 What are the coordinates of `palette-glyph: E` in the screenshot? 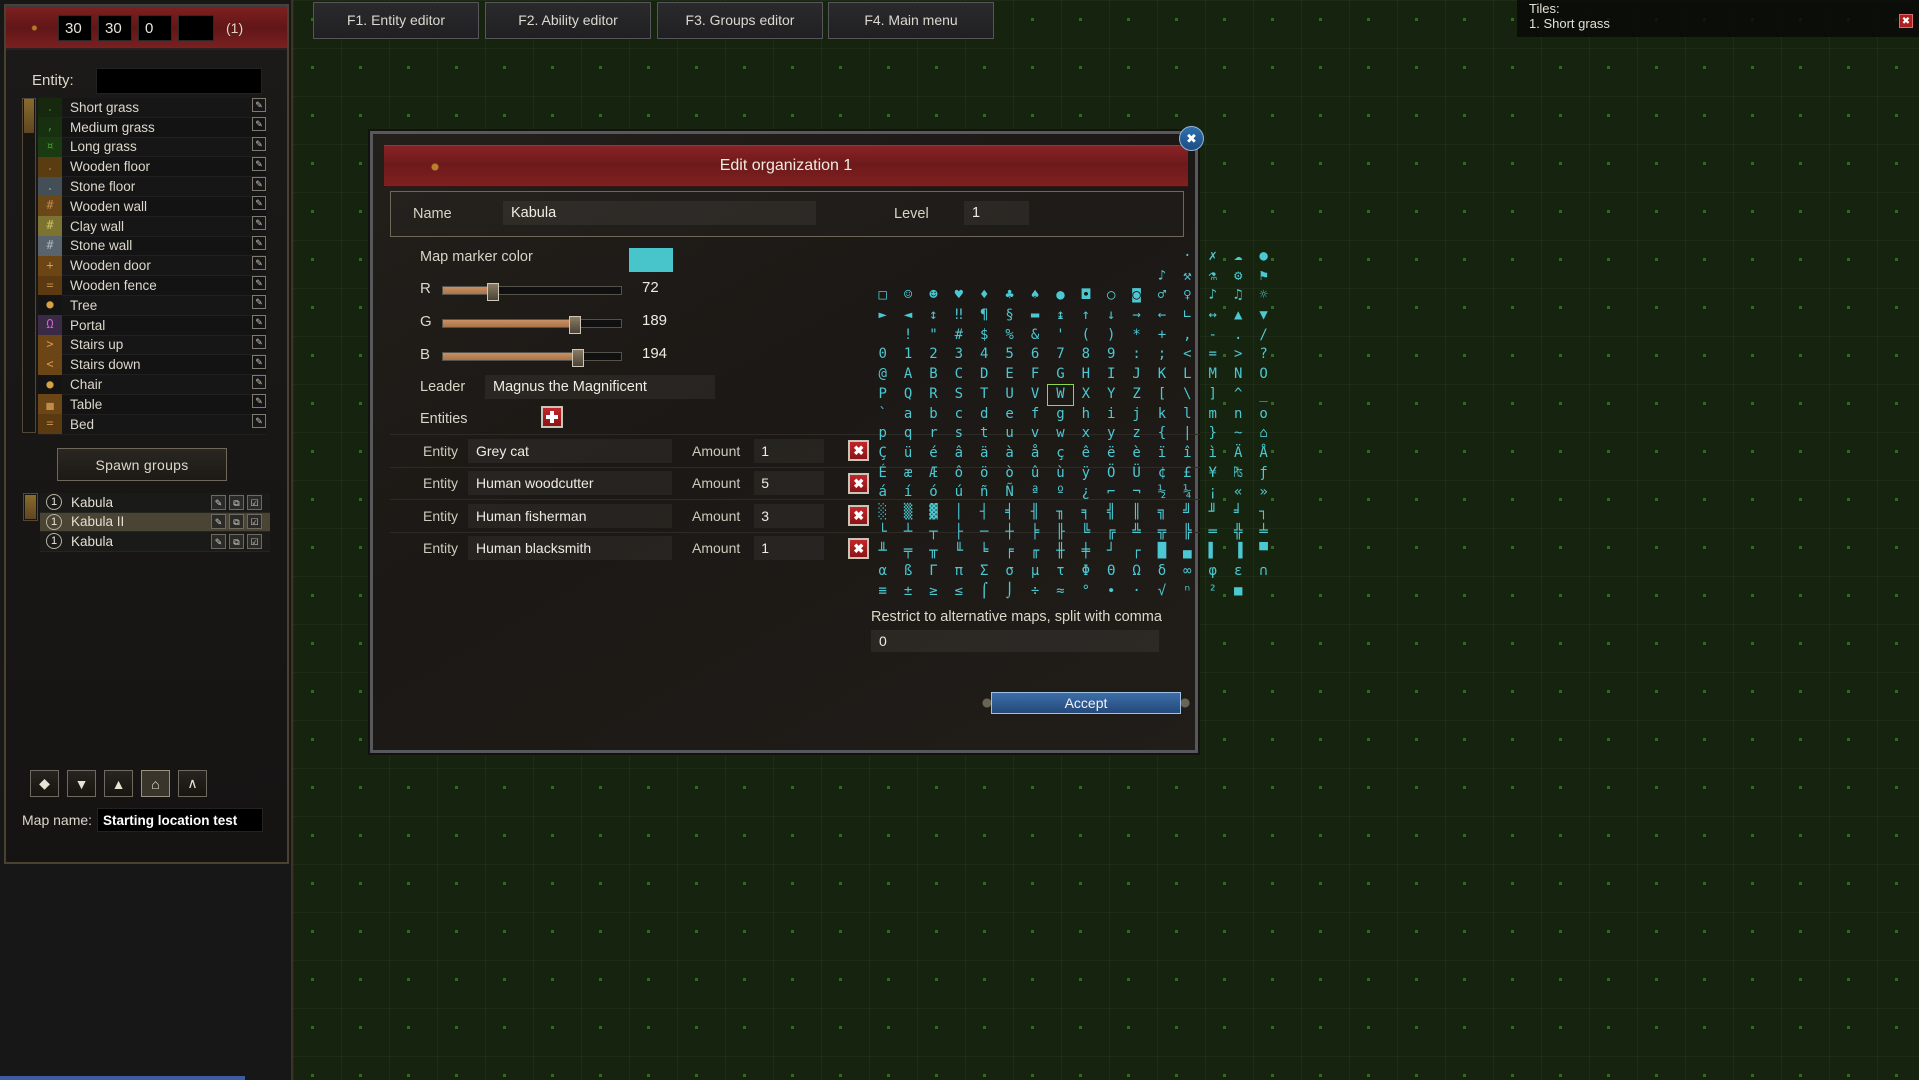 It's located at (1009, 375).